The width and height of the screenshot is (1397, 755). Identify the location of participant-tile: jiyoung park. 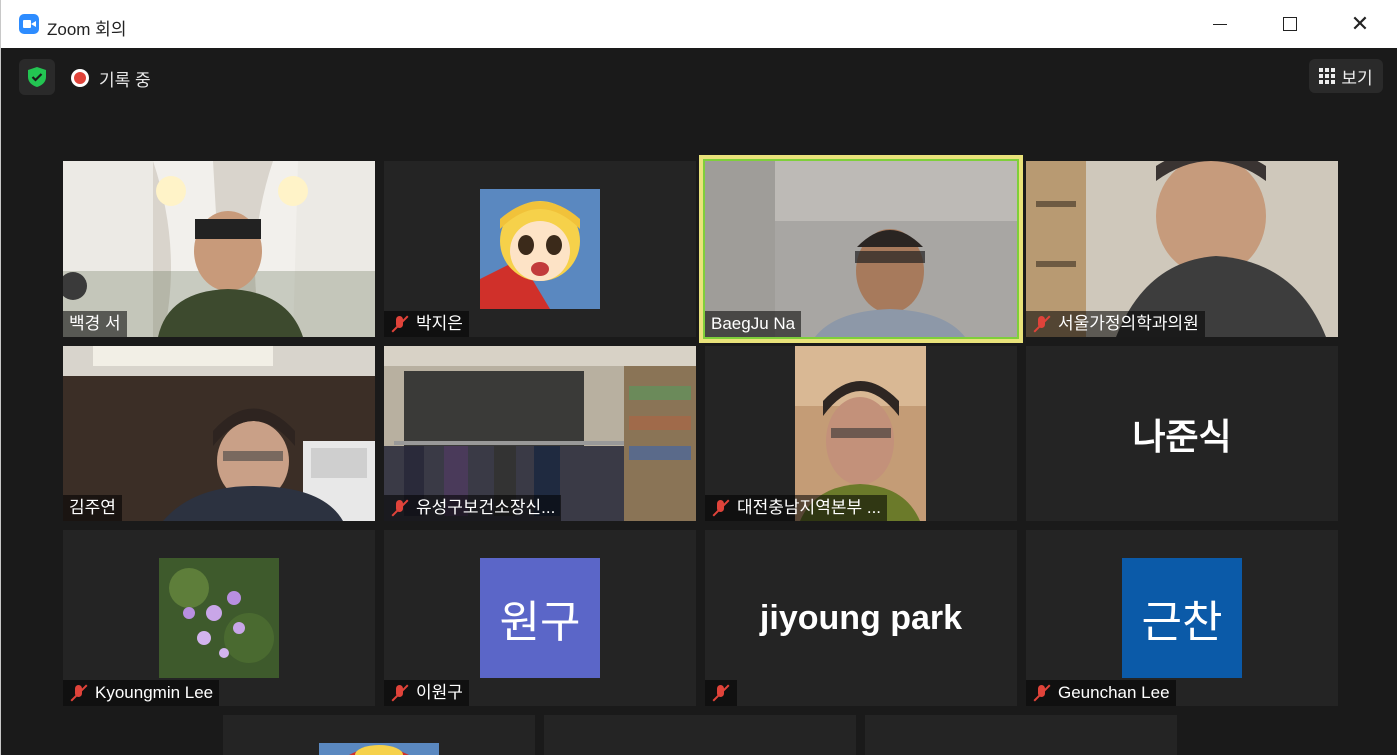
(861, 618).